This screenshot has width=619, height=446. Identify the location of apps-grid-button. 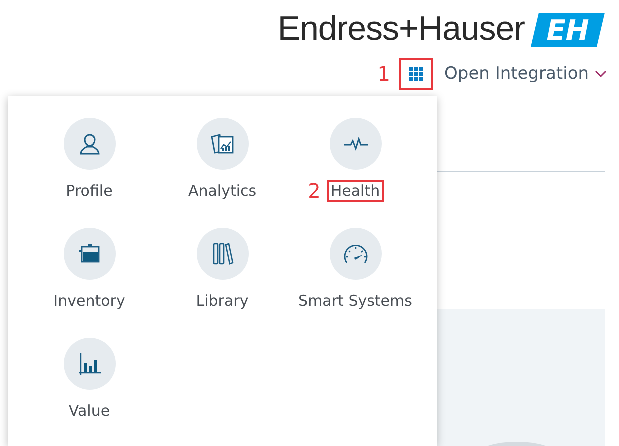
(415, 74).